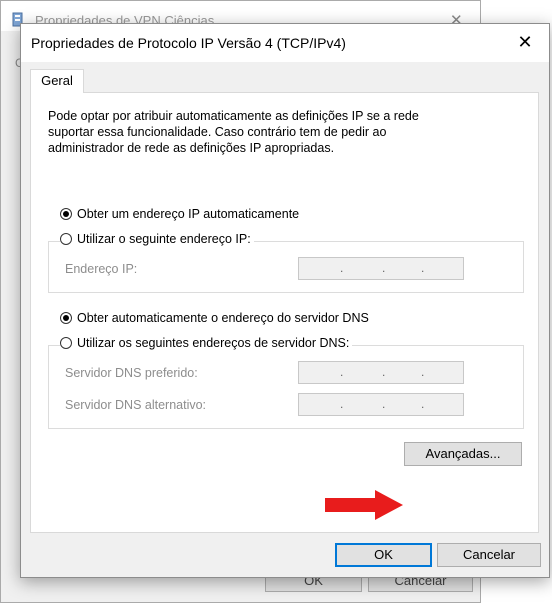 The width and height of the screenshot is (552, 603). I want to click on ip-auto-radio: Obter um endereço IP automaticamente, so click(181, 214).